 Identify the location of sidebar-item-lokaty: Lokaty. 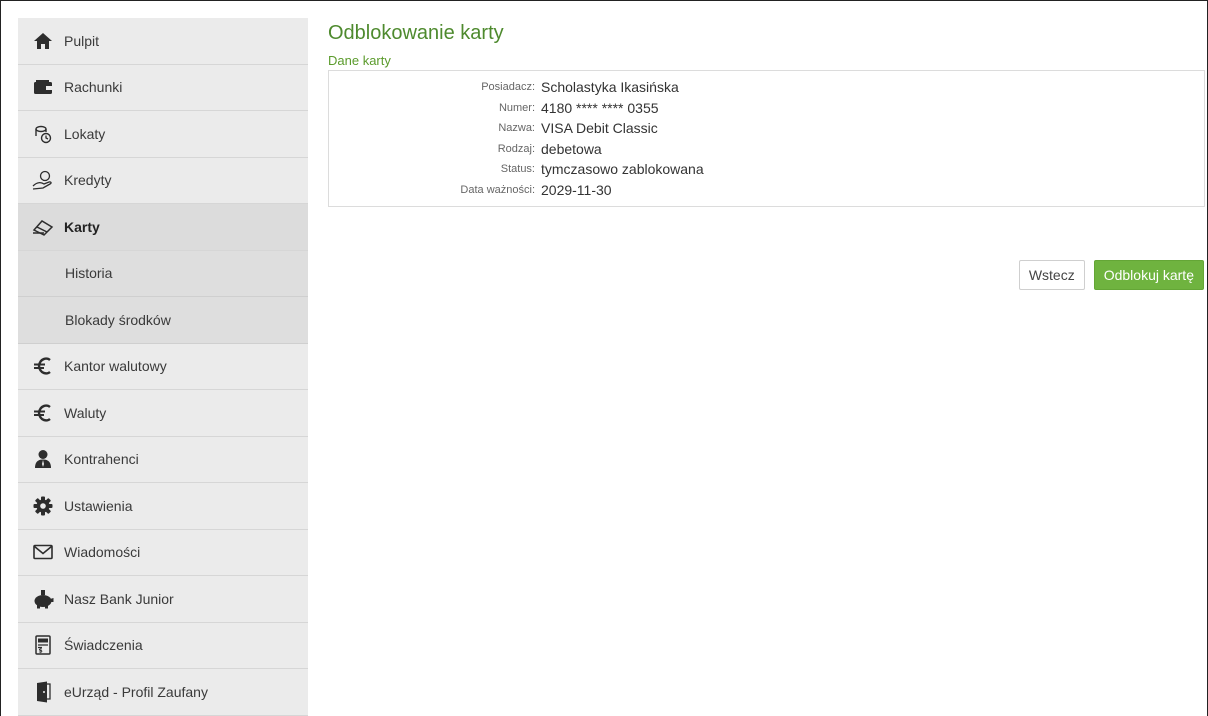
(163, 134).